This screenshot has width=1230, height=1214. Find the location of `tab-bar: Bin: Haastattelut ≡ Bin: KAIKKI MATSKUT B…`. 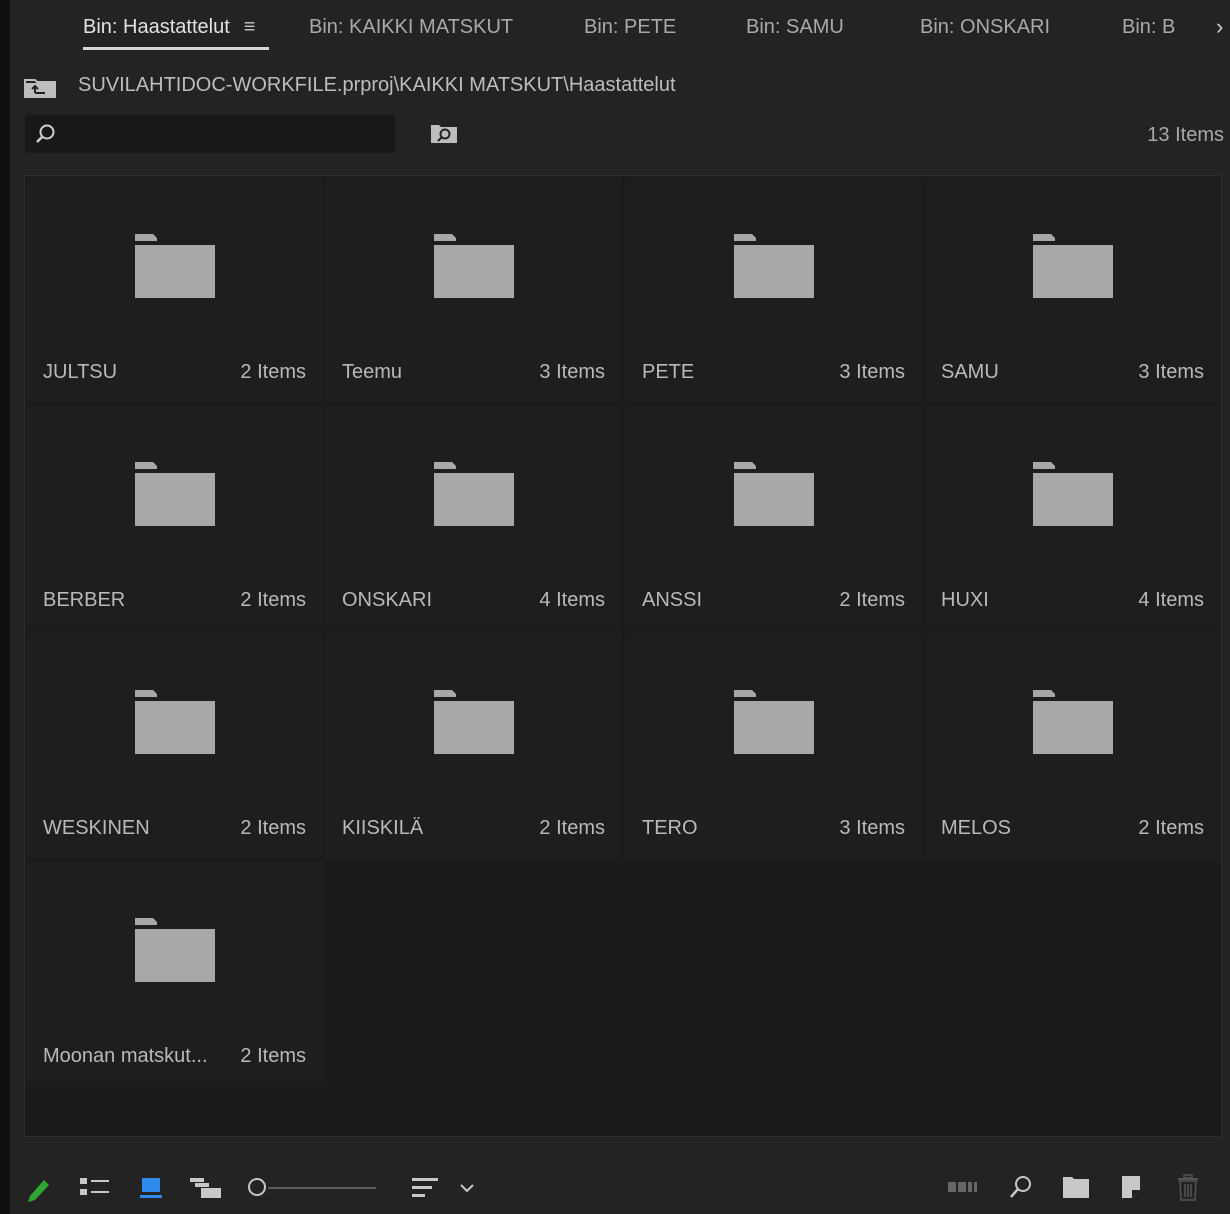

tab-bar: Bin: Haastattelut ≡ Bin: KAIKKI MATSKUT B… is located at coordinates (620, 29).